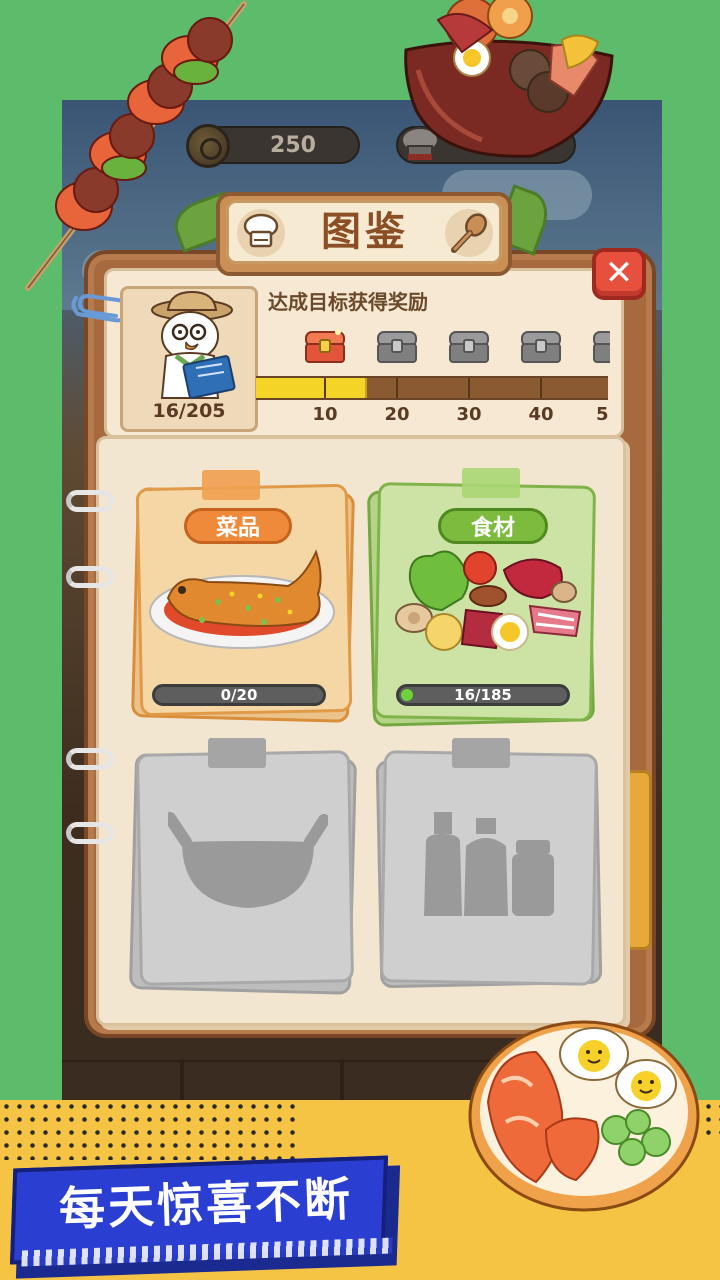 This screenshot has width=720, height=1280. Describe the element at coordinates (488, 600) in the screenshot. I see `ingredients-image` at that location.